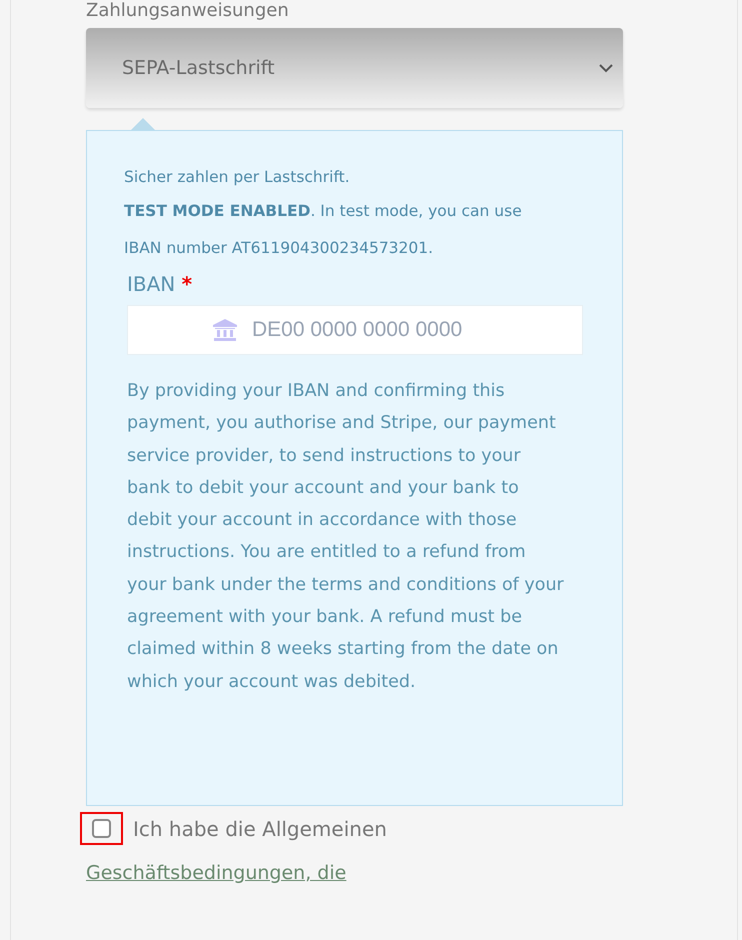 Image resolution: width=742 pixels, height=940 pixels. What do you see at coordinates (101, 828) in the screenshot?
I see `terms-checkbox` at bounding box center [101, 828].